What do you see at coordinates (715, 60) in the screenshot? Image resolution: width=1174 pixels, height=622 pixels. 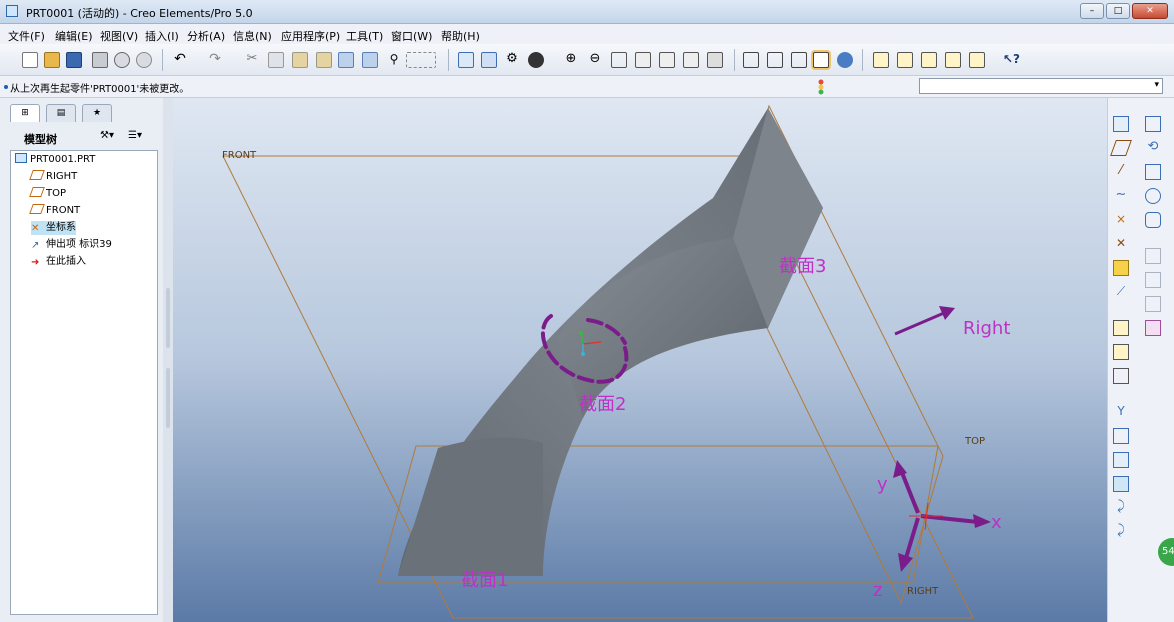 I see `view-manager-icon` at bounding box center [715, 60].